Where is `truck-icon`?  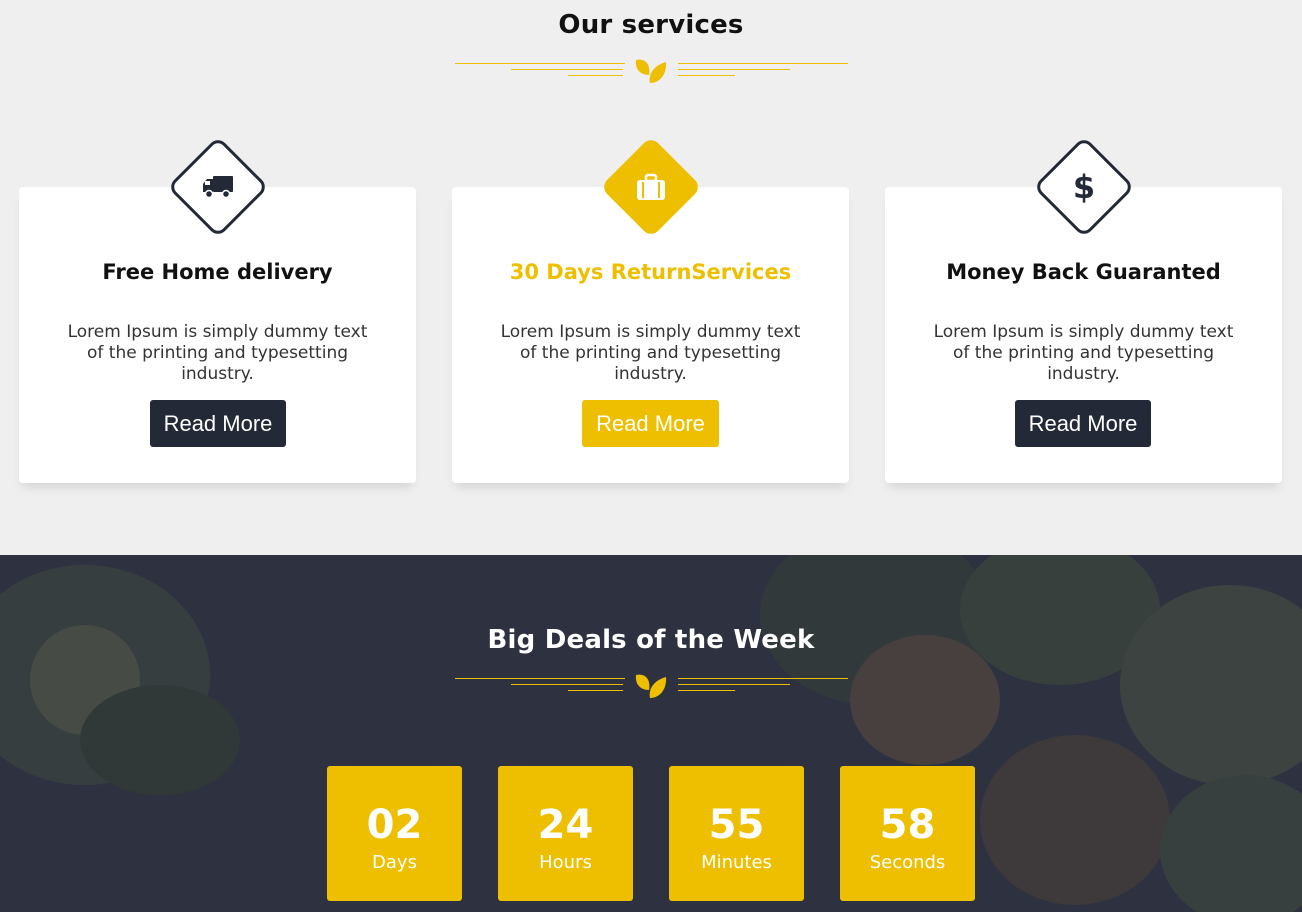 truck-icon is located at coordinates (218, 187).